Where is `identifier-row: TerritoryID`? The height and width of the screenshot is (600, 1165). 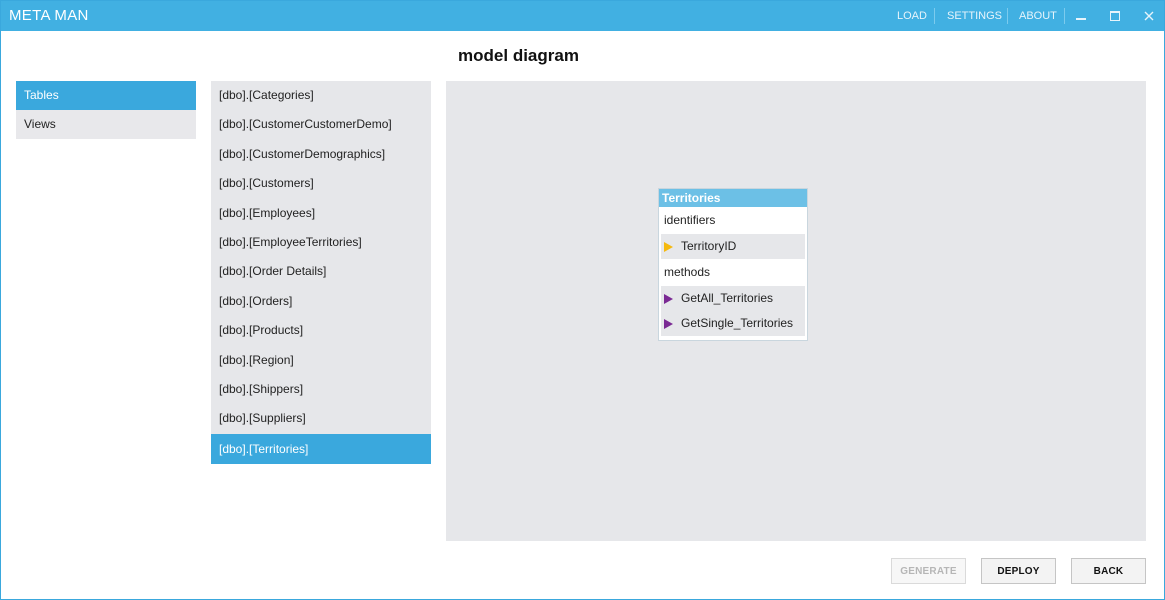 identifier-row: TerritoryID is located at coordinates (733, 246).